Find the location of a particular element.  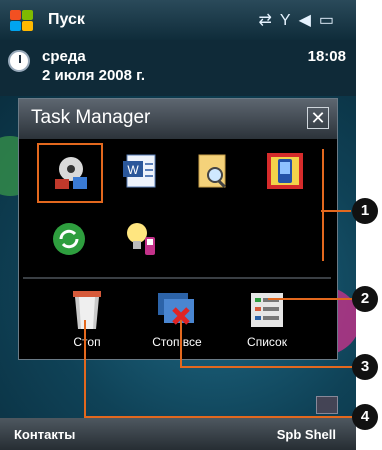

close-windows-icon is located at coordinates (176, 309).